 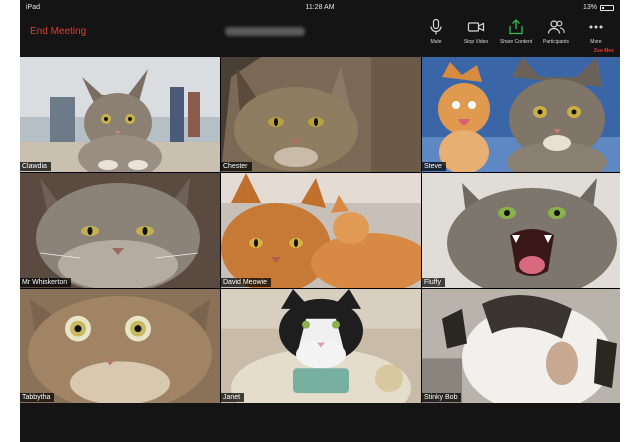 What do you see at coordinates (516, 42) in the screenshot?
I see `share-content-label: Share Content` at bounding box center [516, 42].